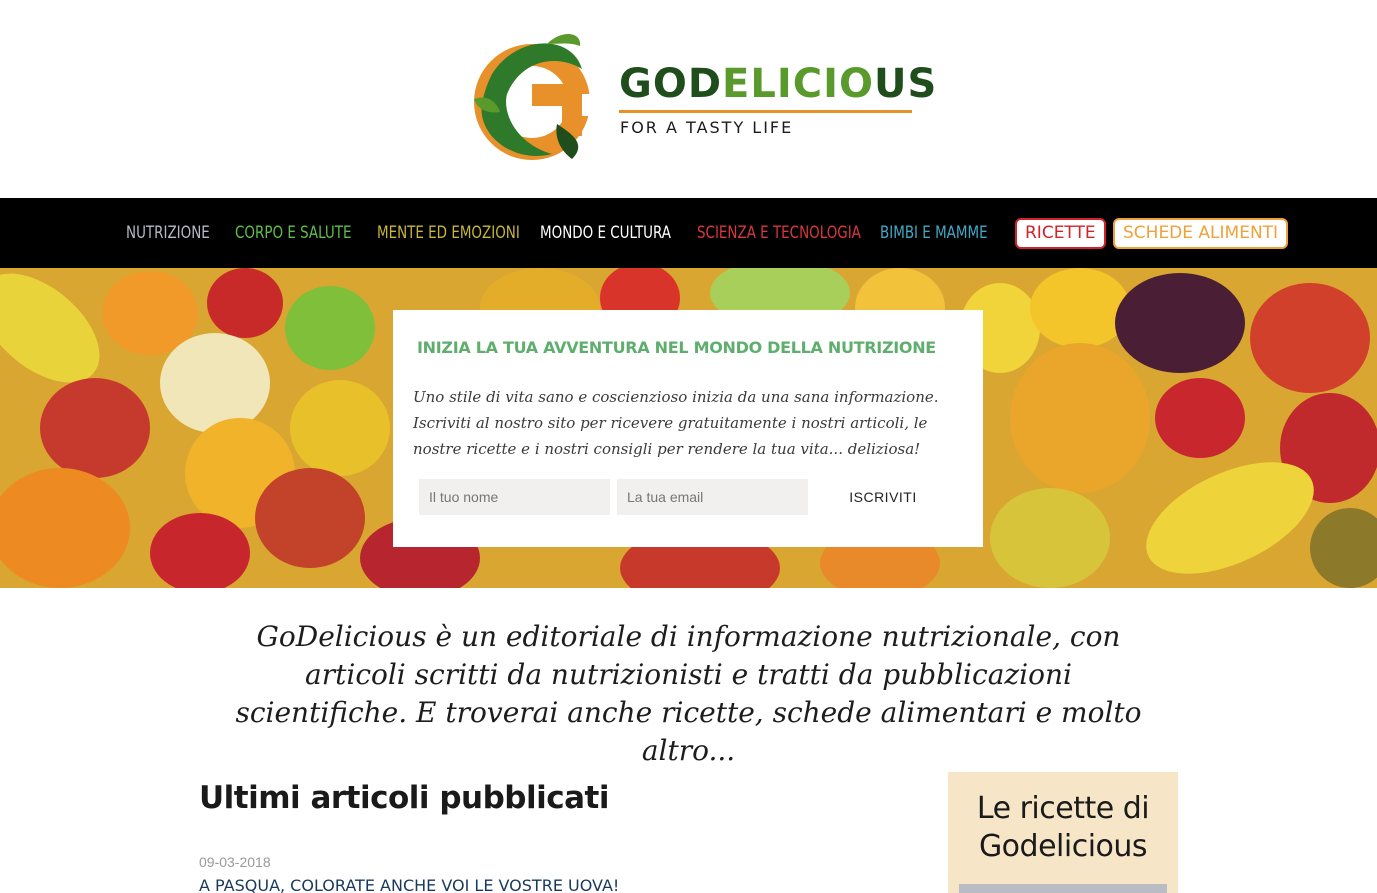  Describe the element at coordinates (778, 84) in the screenshot. I see `logo-wordmark: GODELICIOUS` at that location.